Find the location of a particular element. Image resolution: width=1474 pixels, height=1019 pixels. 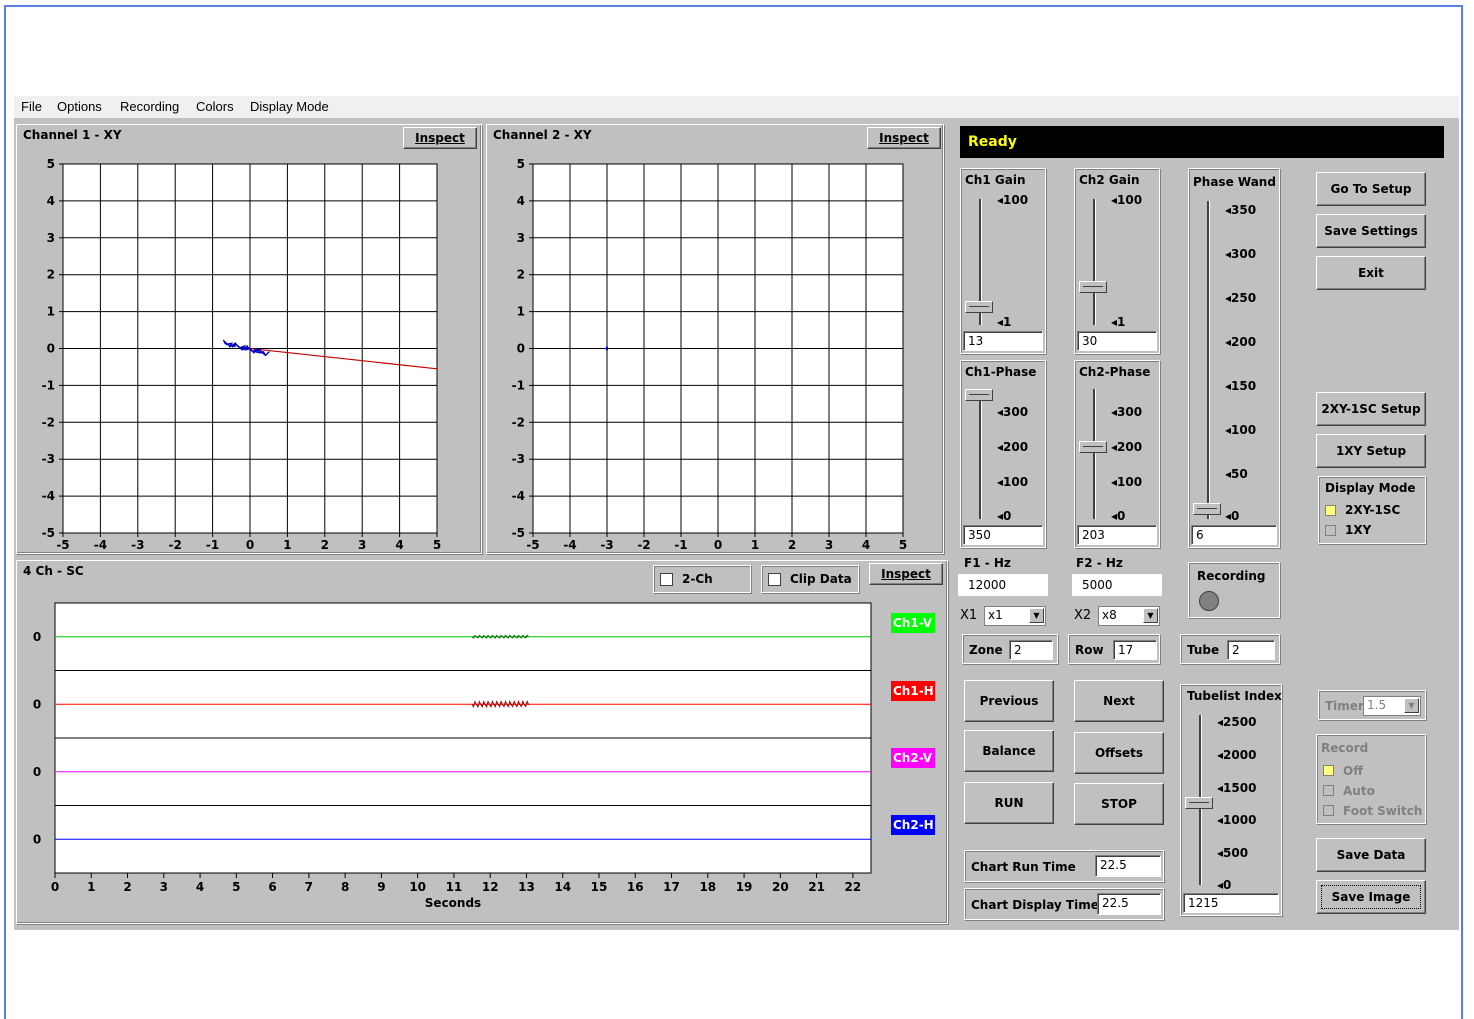

ch2-gain-track is located at coordinates (1094, 262).